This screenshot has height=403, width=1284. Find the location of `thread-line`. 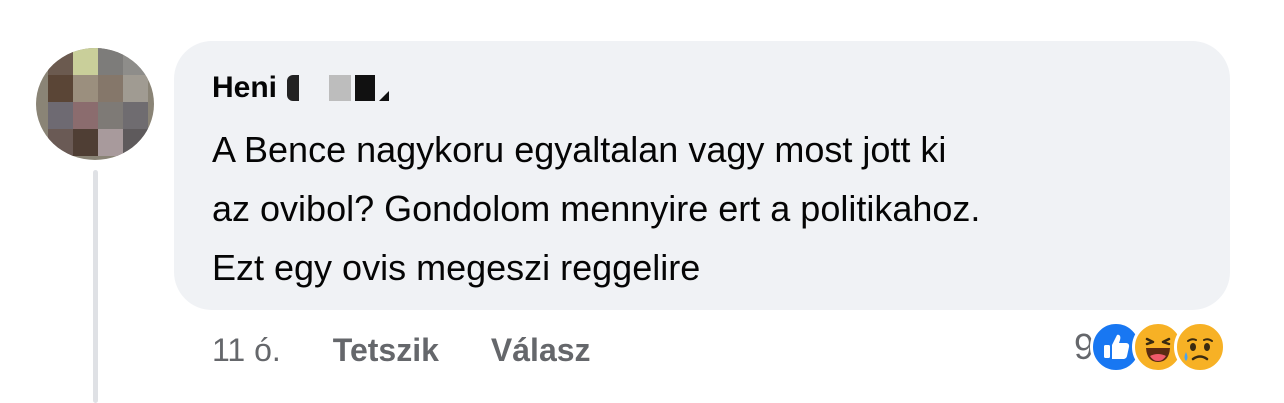

thread-line is located at coordinates (95, 286).